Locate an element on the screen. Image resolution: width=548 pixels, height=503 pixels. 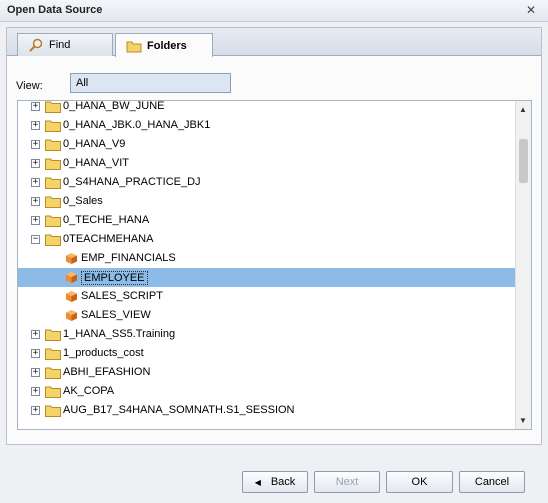
tree-item-label: EMP_FINANCIALS is located at coordinates (128, 258).